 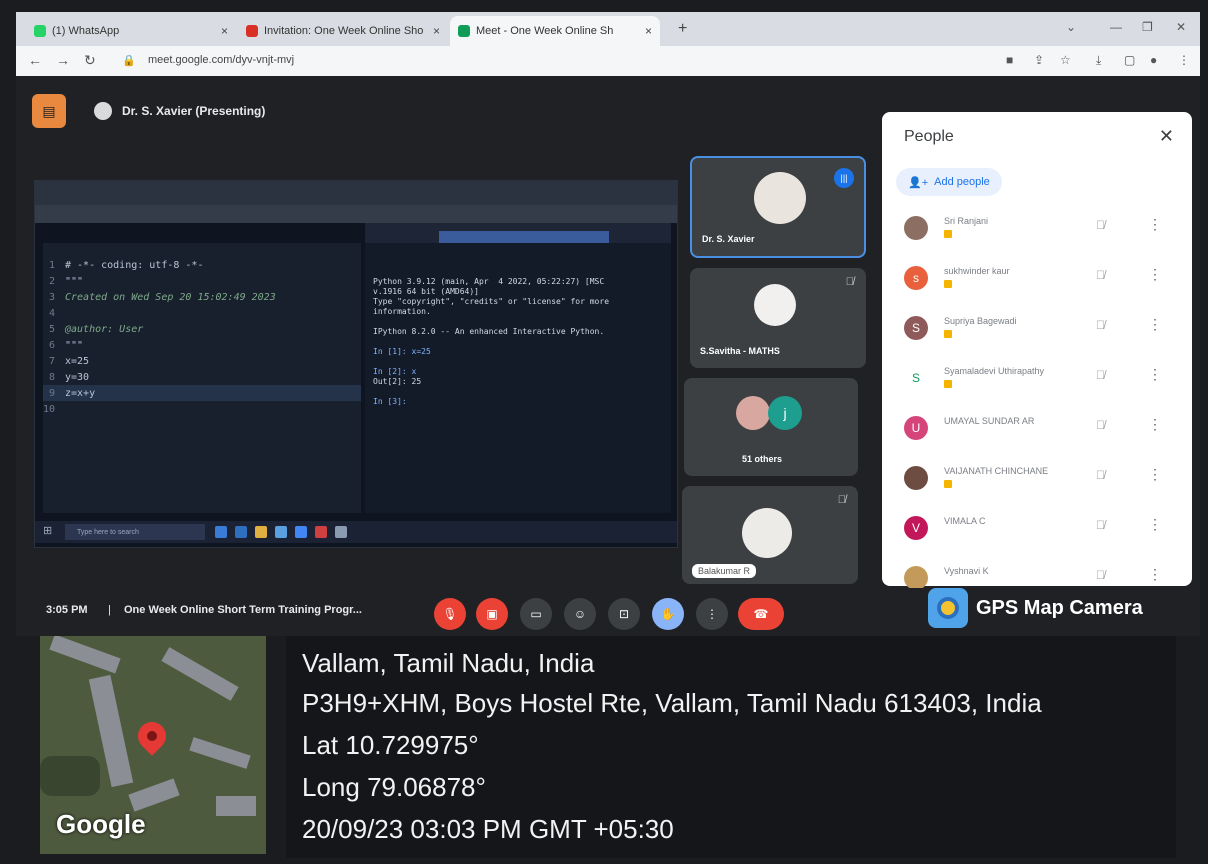 What do you see at coordinates (1129, 60) in the screenshot?
I see `sidebar-icon: ▢` at bounding box center [1129, 60].